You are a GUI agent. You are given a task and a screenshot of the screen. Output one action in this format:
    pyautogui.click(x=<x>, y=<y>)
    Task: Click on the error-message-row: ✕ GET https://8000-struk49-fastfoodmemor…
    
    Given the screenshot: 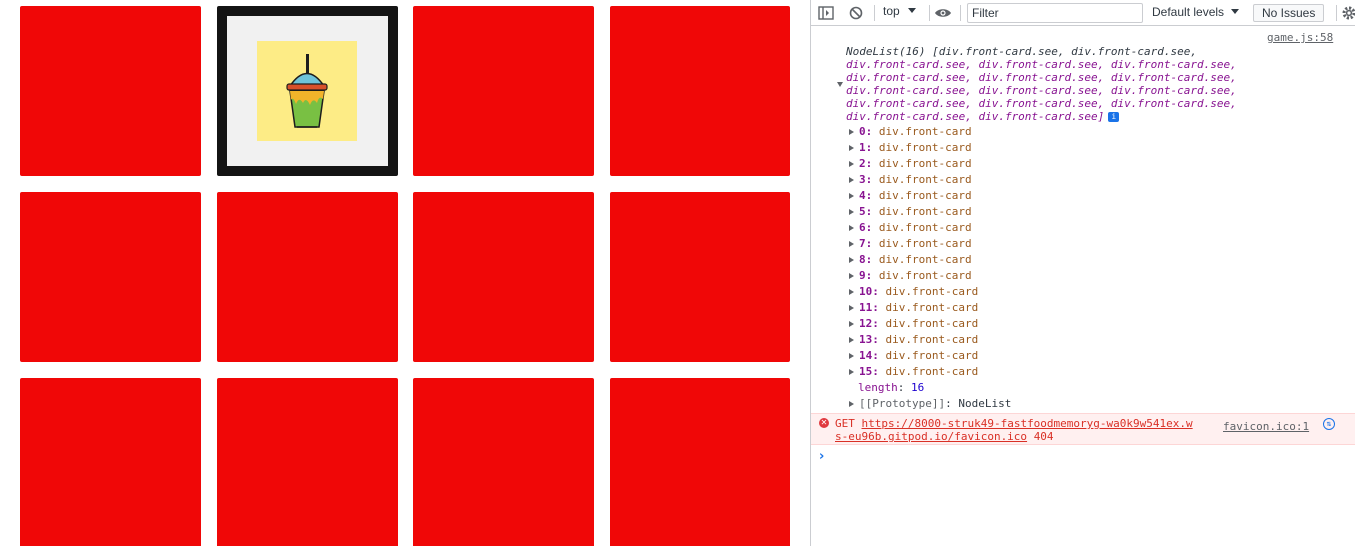 What is the action you would take?
    pyautogui.click(x=1083, y=429)
    